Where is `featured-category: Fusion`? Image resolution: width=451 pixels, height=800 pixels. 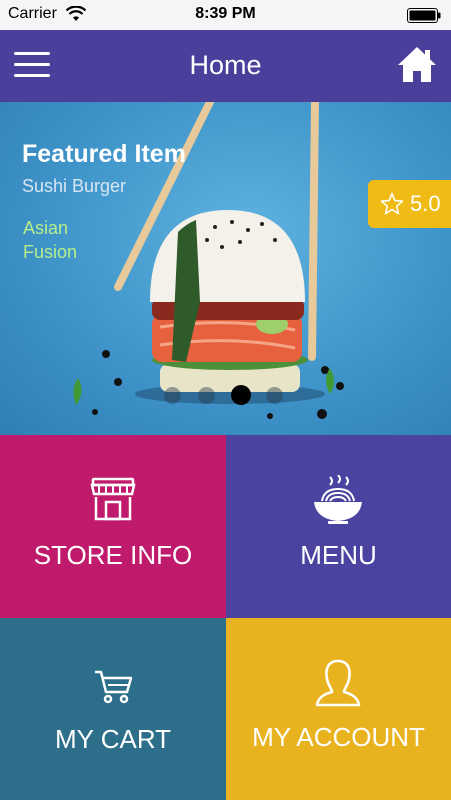
featured-category: Fusion is located at coordinates (50, 252).